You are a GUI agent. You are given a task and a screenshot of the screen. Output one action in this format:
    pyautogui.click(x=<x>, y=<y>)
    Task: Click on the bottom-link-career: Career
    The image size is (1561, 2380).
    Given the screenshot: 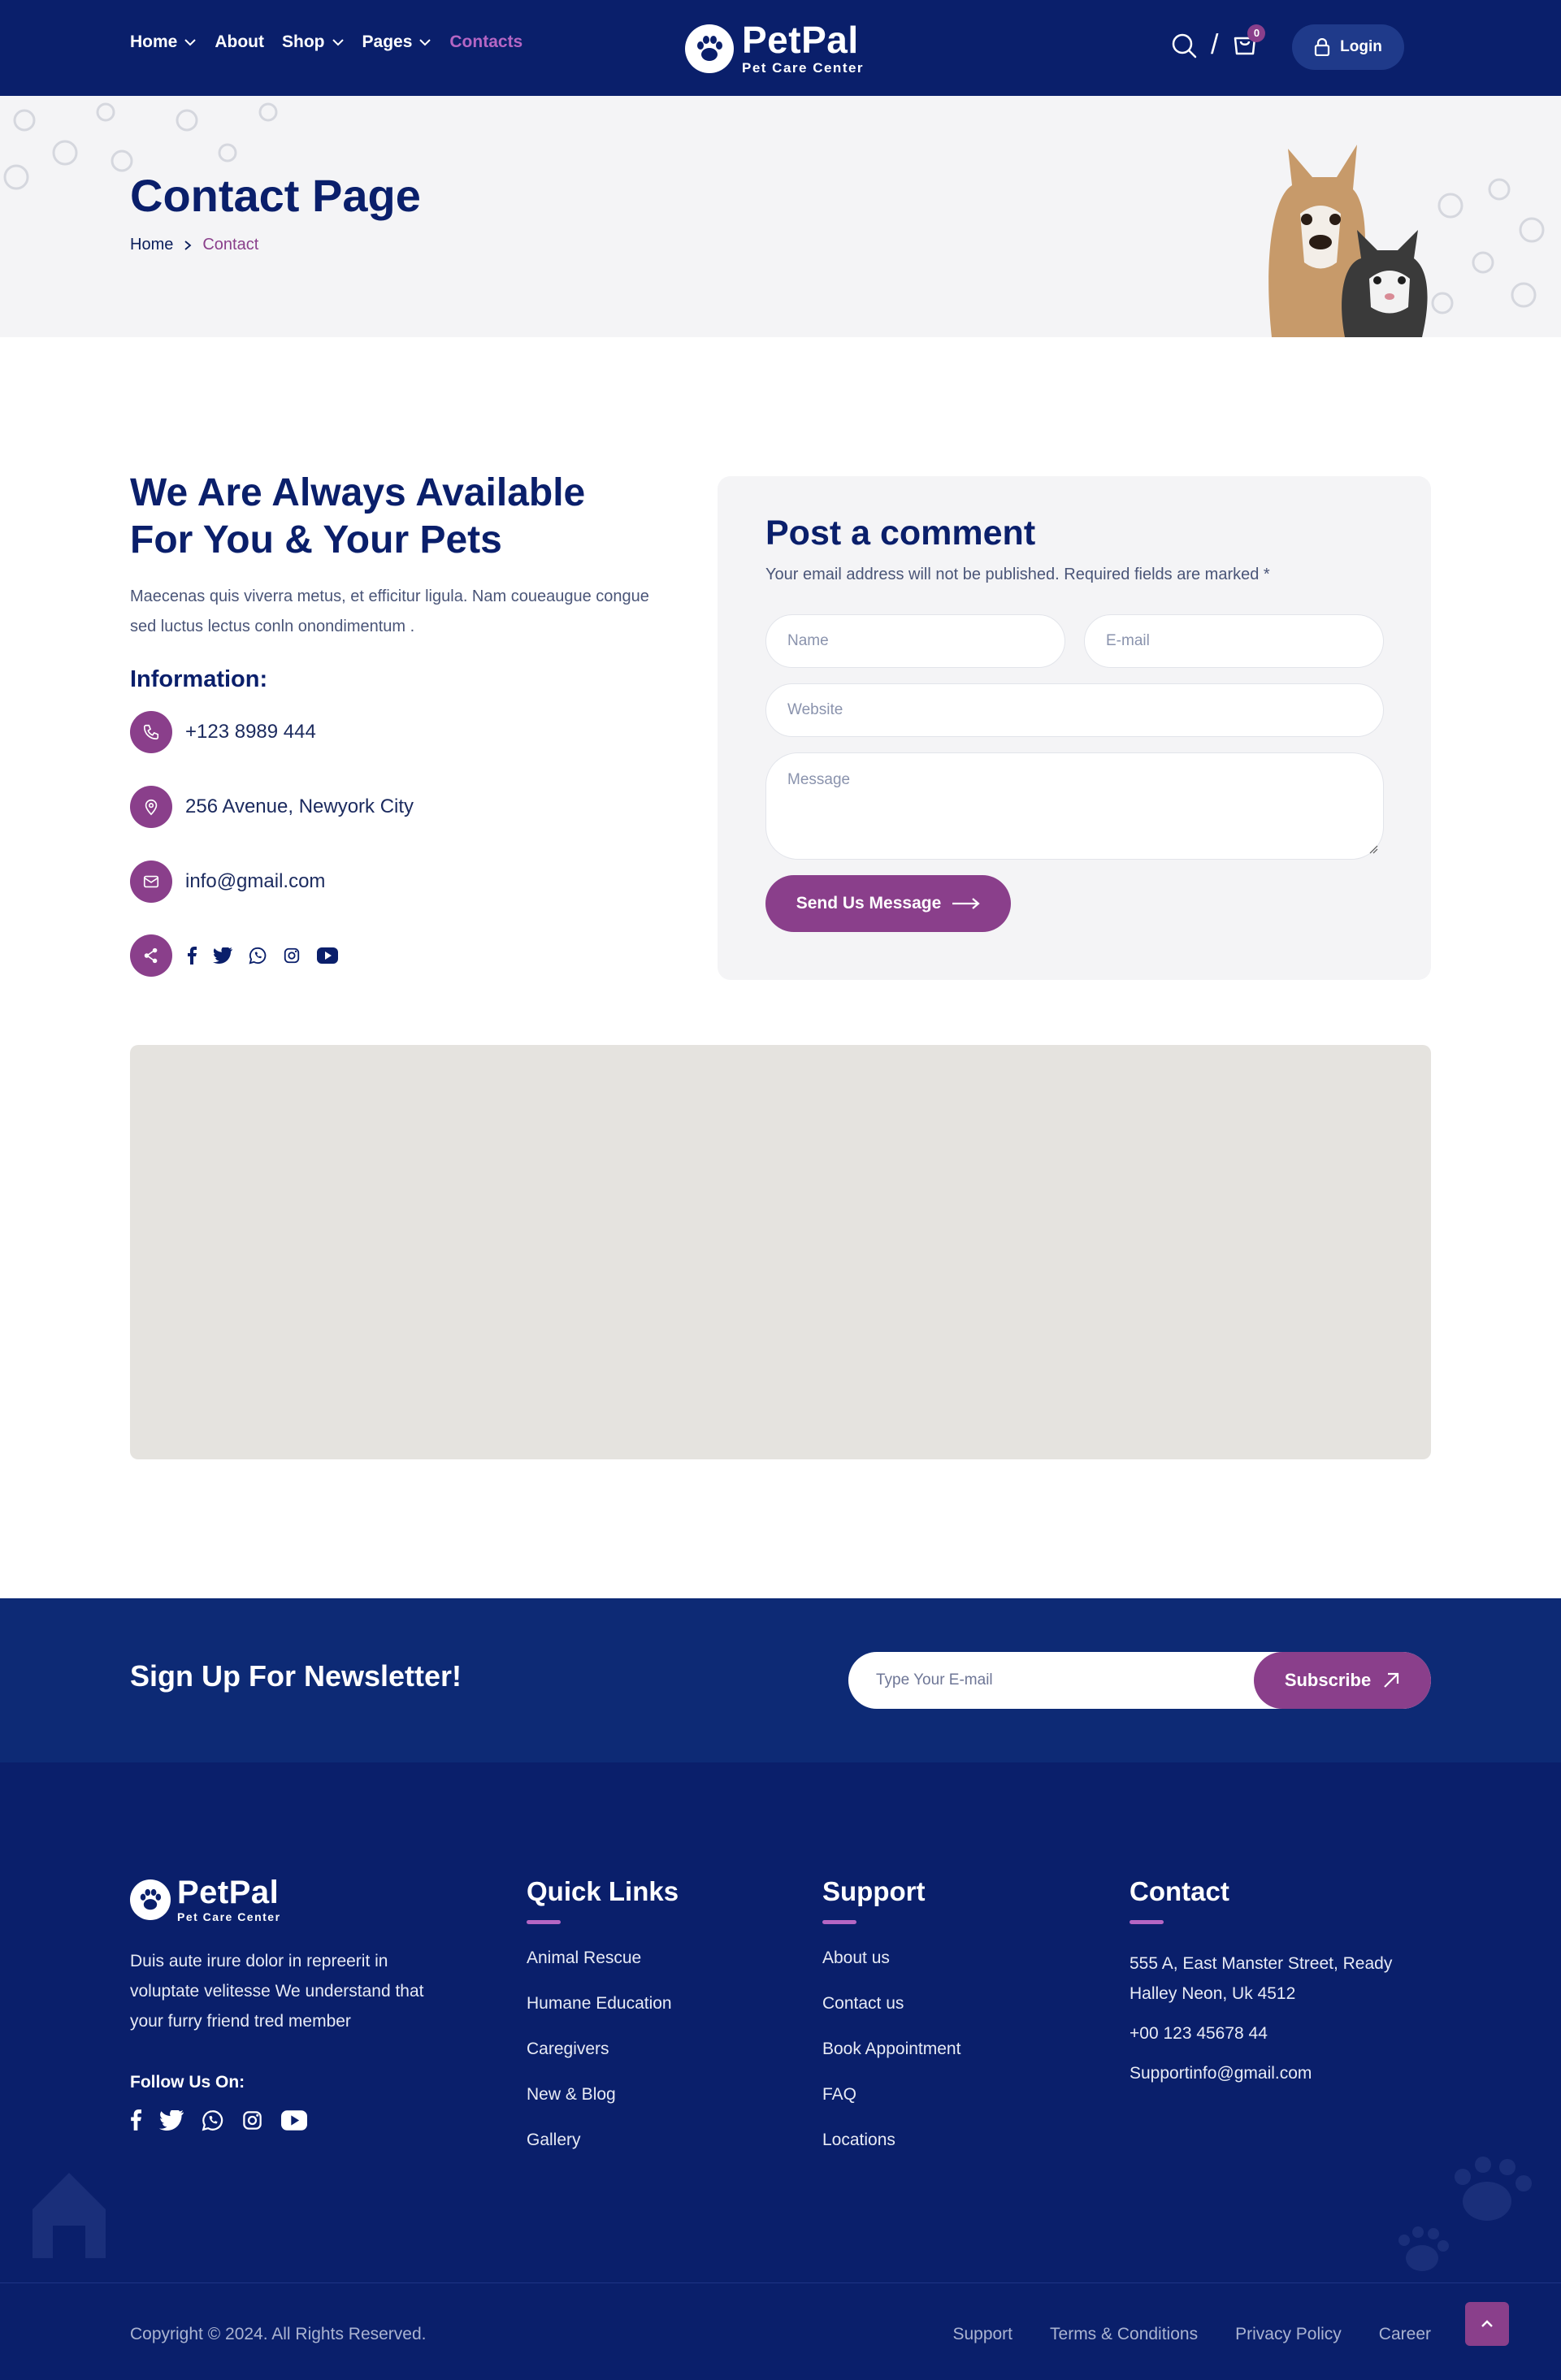 What is the action you would take?
    pyautogui.click(x=1405, y=2335)
    